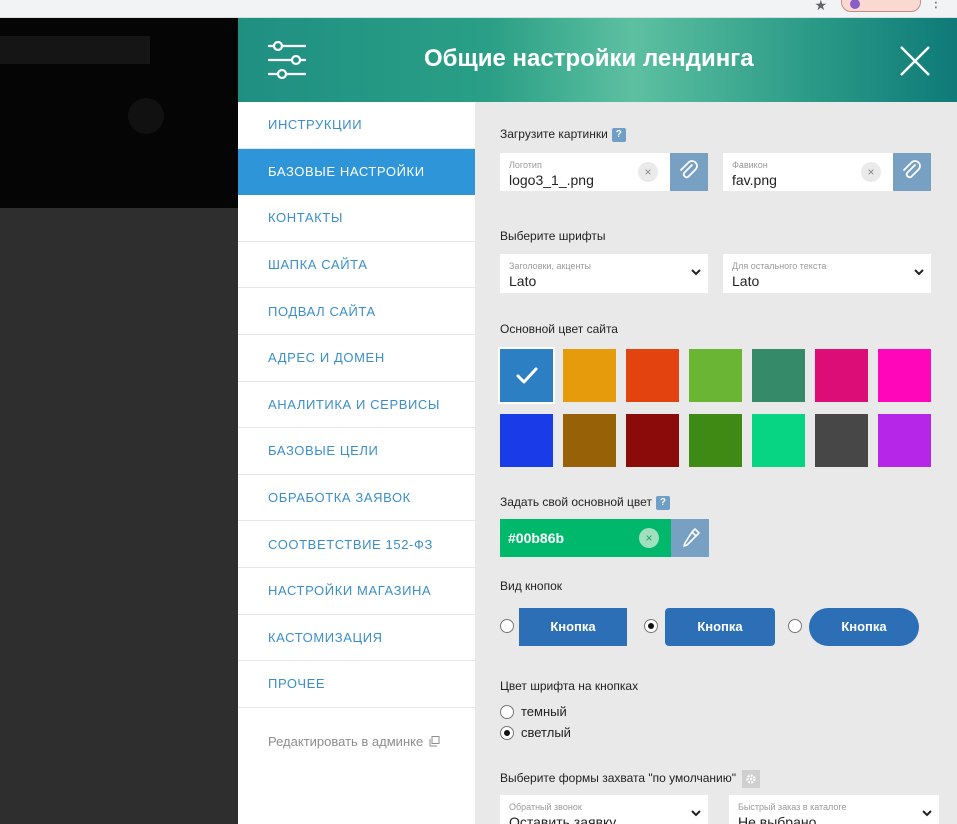 This screenshot has width=957, height=824. What do you see at coordinates (146, 116) in the screenshot?
I see `backdrop-blur-circle` at bounding box center [146, 116].